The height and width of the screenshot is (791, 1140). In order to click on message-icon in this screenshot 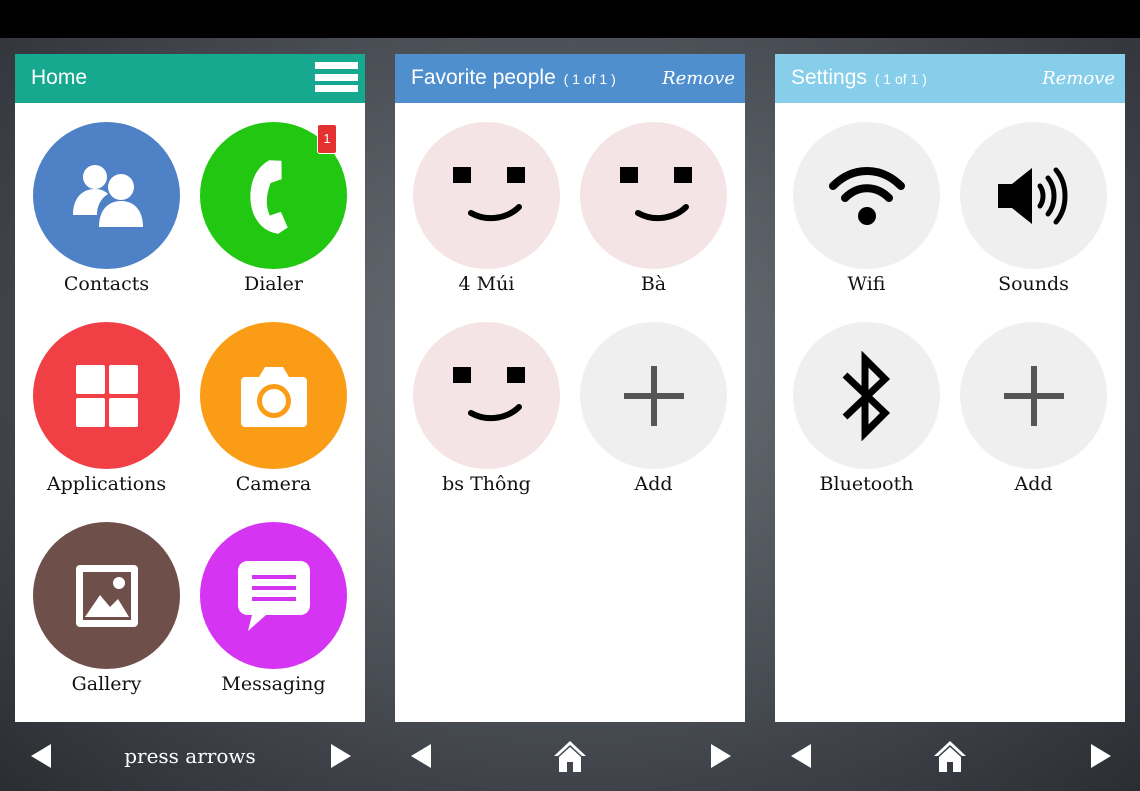, I will do `click(273, 595)`.